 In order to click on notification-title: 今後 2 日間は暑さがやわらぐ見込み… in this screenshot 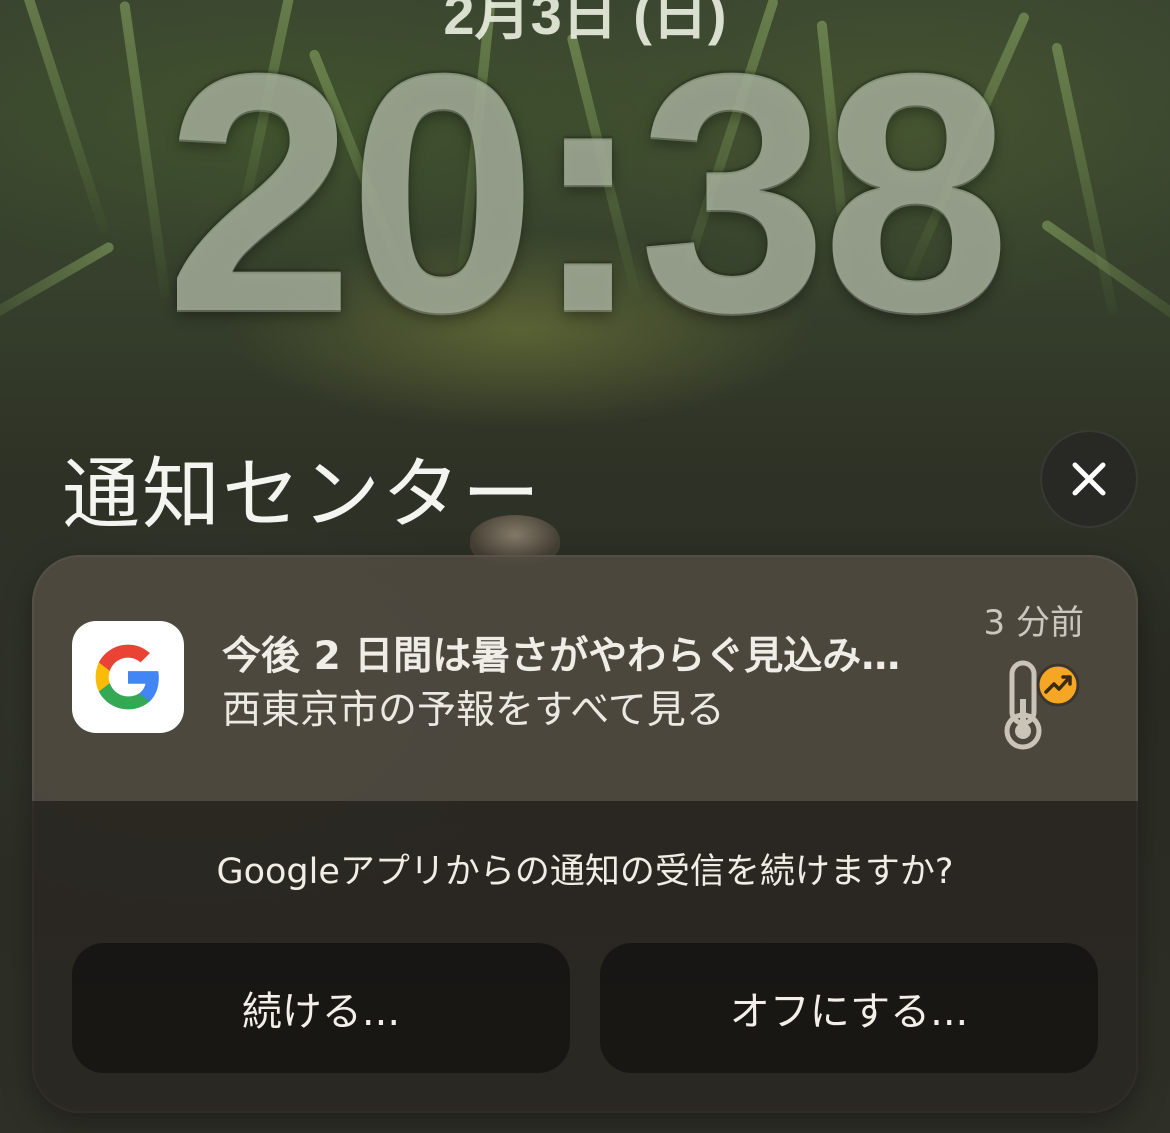, I will do `click(561, 656)`.